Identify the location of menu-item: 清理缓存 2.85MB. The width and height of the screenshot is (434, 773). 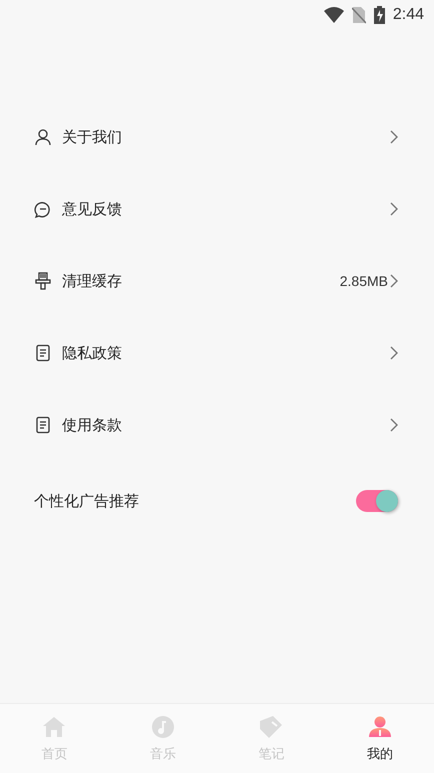
(217, 281).